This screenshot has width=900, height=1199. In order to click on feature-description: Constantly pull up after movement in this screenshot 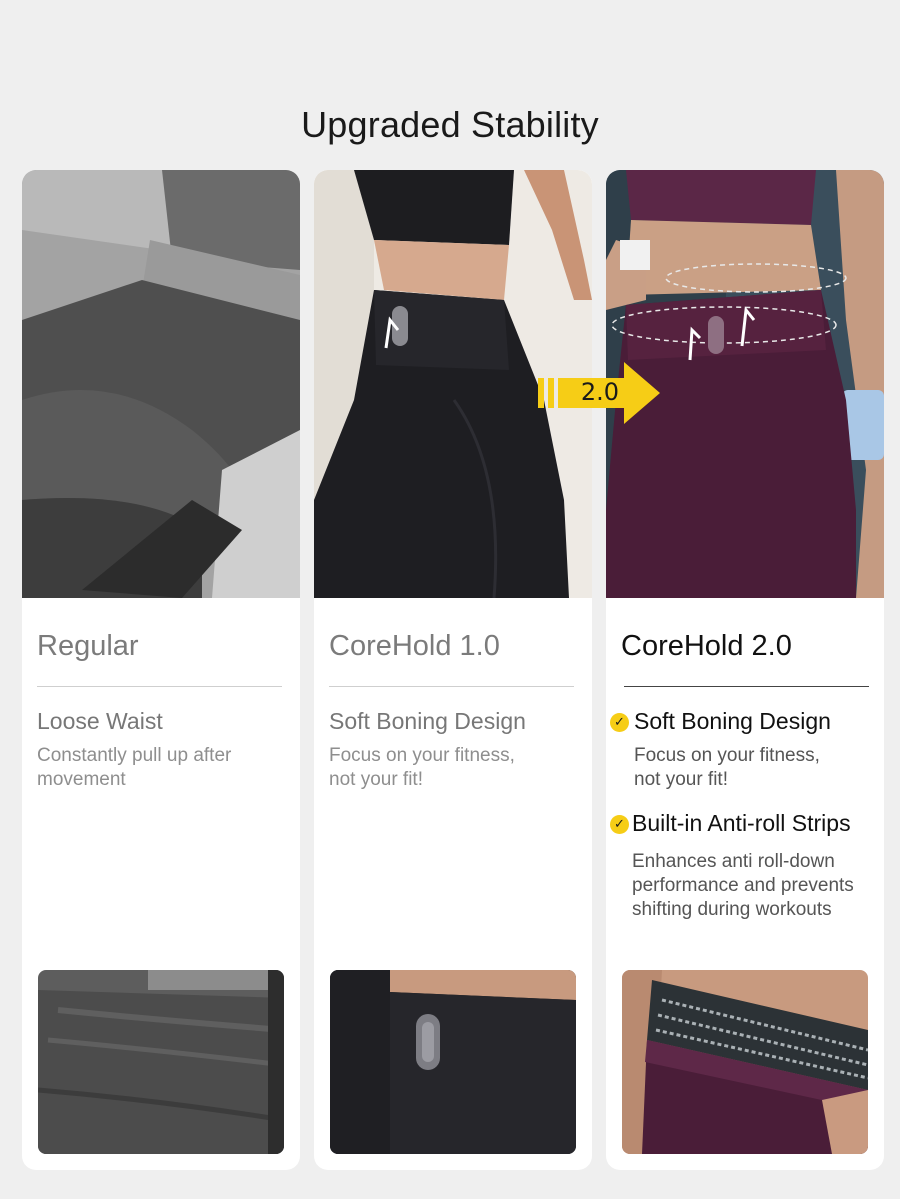, I will do `click(134, 767)`.